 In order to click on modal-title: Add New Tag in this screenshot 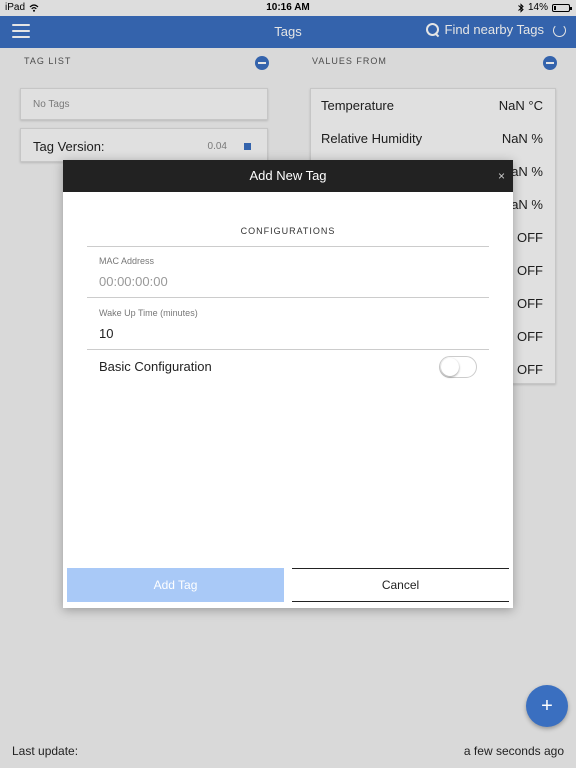, I will do `click(288, 175)`.